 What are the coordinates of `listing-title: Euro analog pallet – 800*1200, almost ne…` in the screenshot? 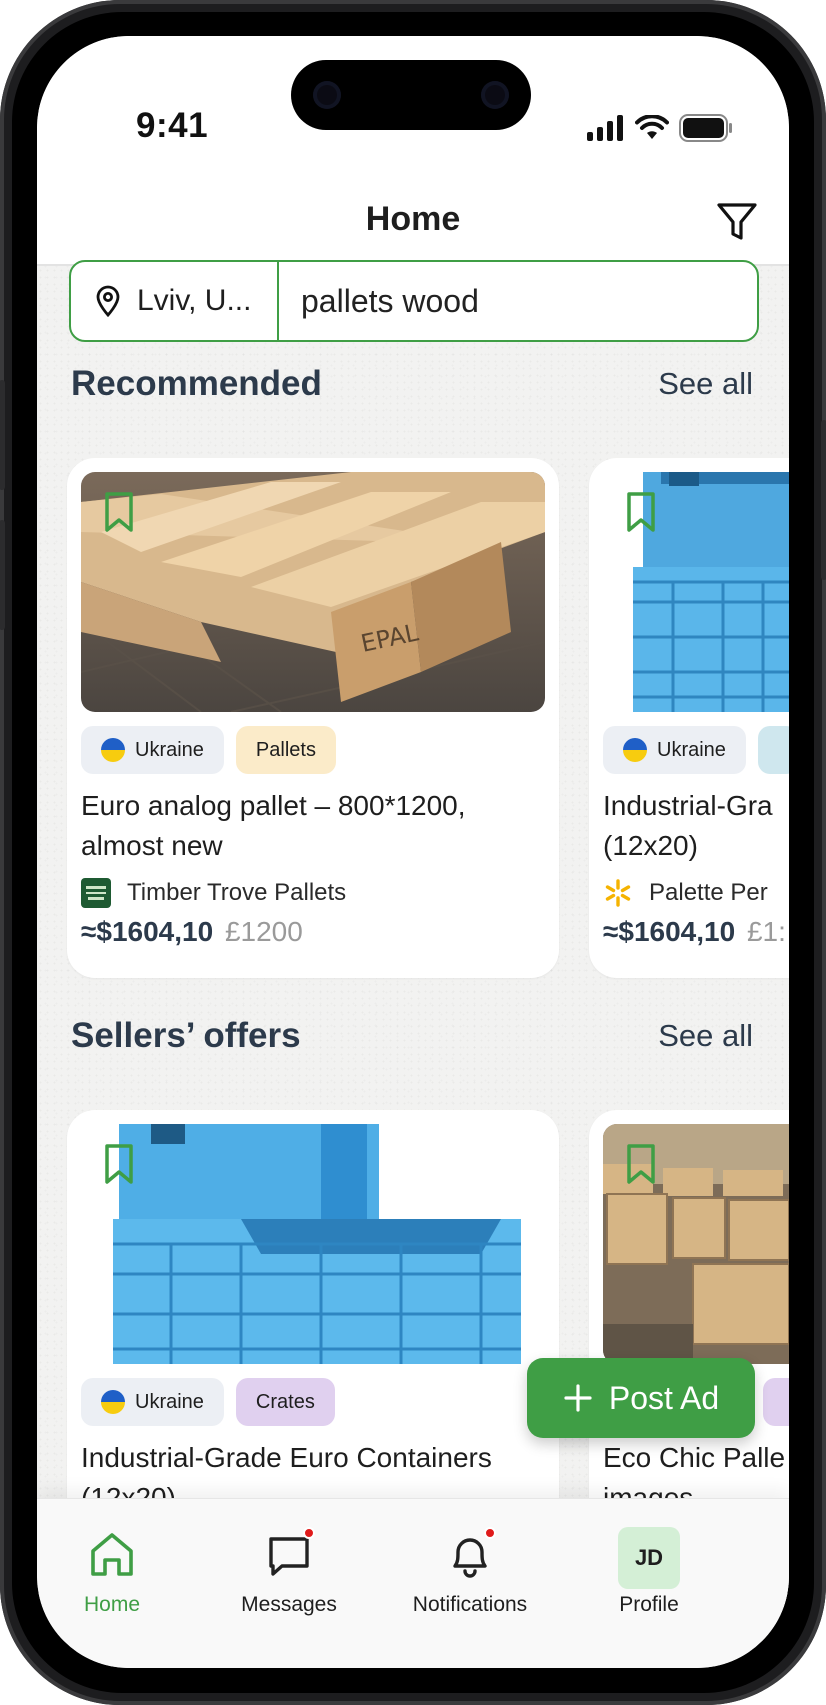 It's located at (311, 826).